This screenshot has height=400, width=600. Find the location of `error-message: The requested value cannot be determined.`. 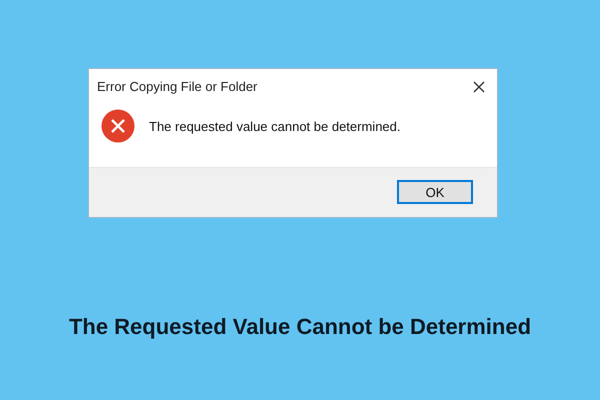

error-message: The requested value cannot be determined. is located at coordinates (275, 127).